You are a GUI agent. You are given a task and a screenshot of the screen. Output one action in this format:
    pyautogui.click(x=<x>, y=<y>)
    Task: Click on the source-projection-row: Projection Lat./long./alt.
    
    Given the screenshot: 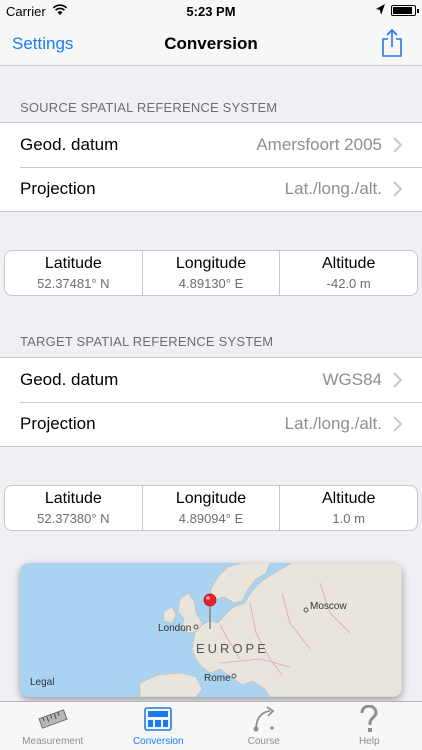 What is the action you would take?
    pyautogui.click(x=211, y=189)
    